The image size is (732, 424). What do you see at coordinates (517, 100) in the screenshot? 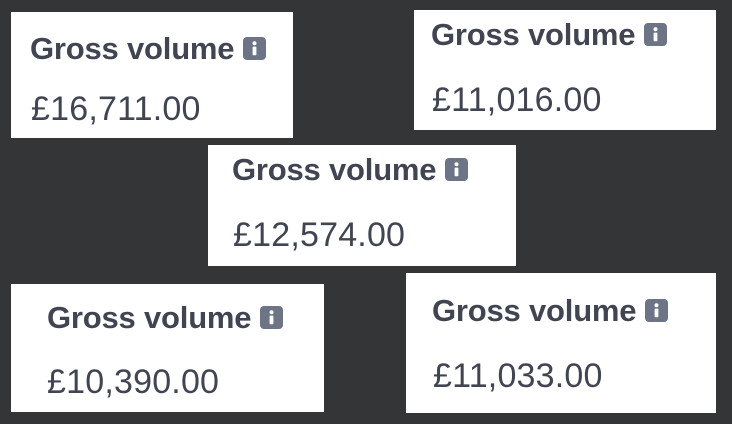
I see `gross-volume-value: £11,016.00` at bounding box center [517, 100].